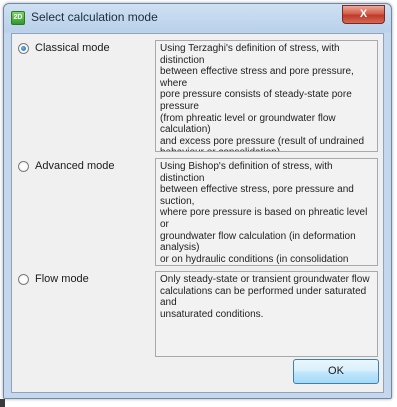 The width and height of the screenshot is (397, 407). What do you see at coordinates (2, 403) in the screenshot?
I see `taskbar-fragment` at bounding box center [2, 403].